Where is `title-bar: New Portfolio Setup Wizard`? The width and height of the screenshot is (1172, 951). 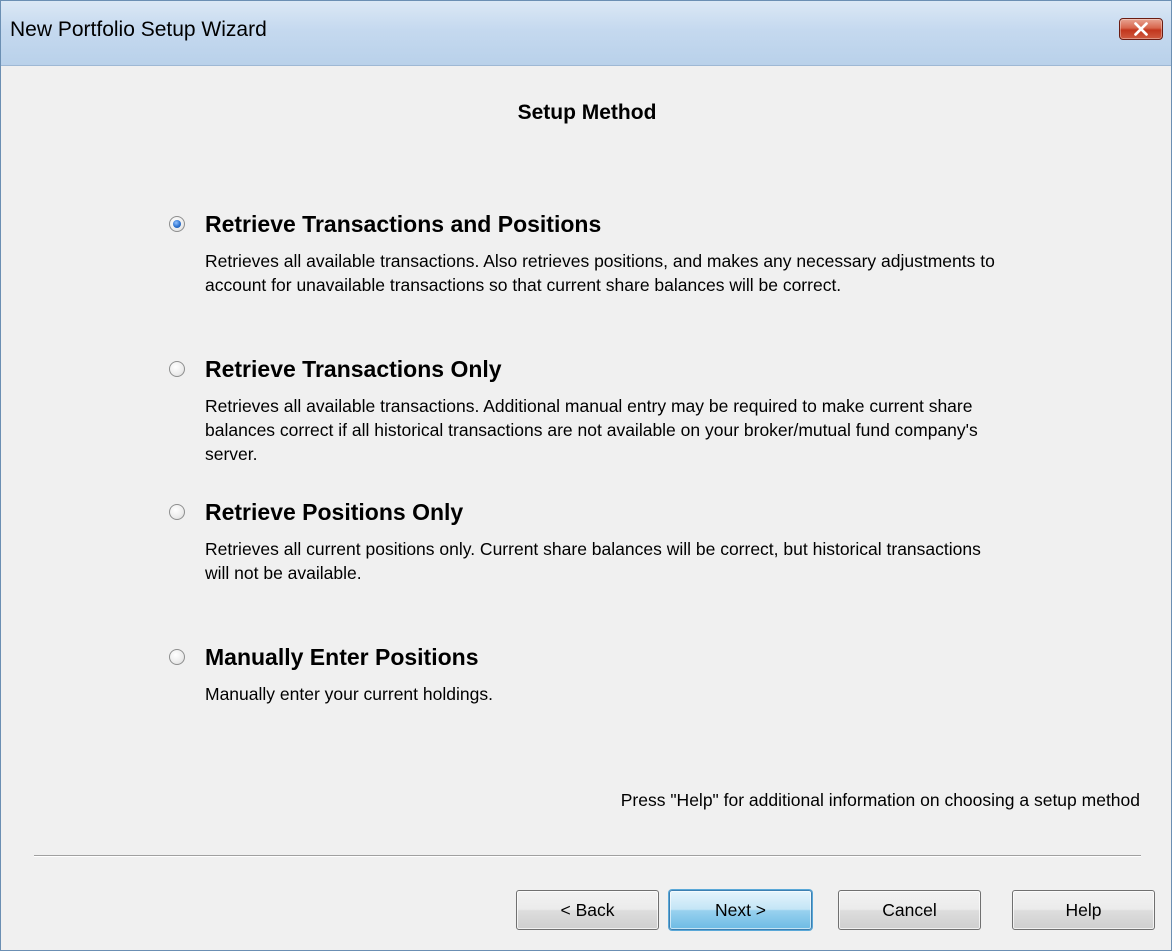 title-bar: New Portfolio Setup Wizard is located at coordinates (586, 33).